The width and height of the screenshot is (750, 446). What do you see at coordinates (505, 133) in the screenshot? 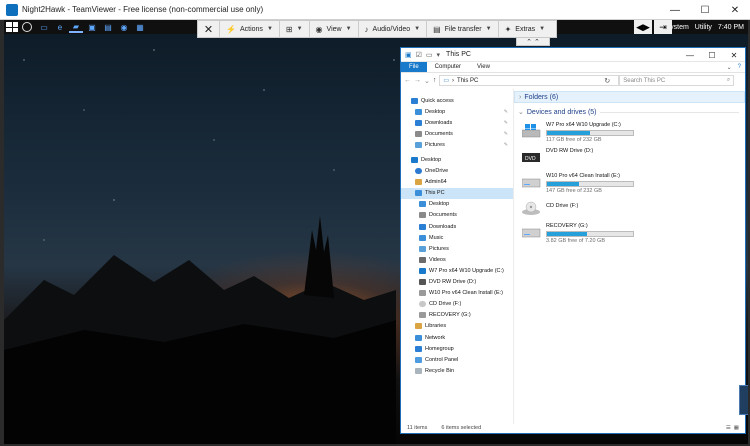
I see `pin-icon: ✎` at bounding box center [505, 133].